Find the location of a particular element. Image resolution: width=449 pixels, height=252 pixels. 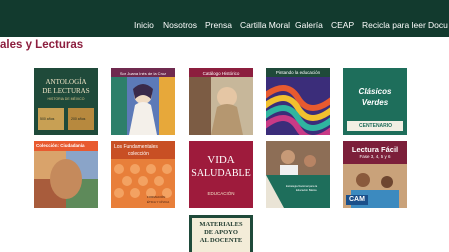

book-title-line1: Los Fundamentales is located at coordinates (136, 147).